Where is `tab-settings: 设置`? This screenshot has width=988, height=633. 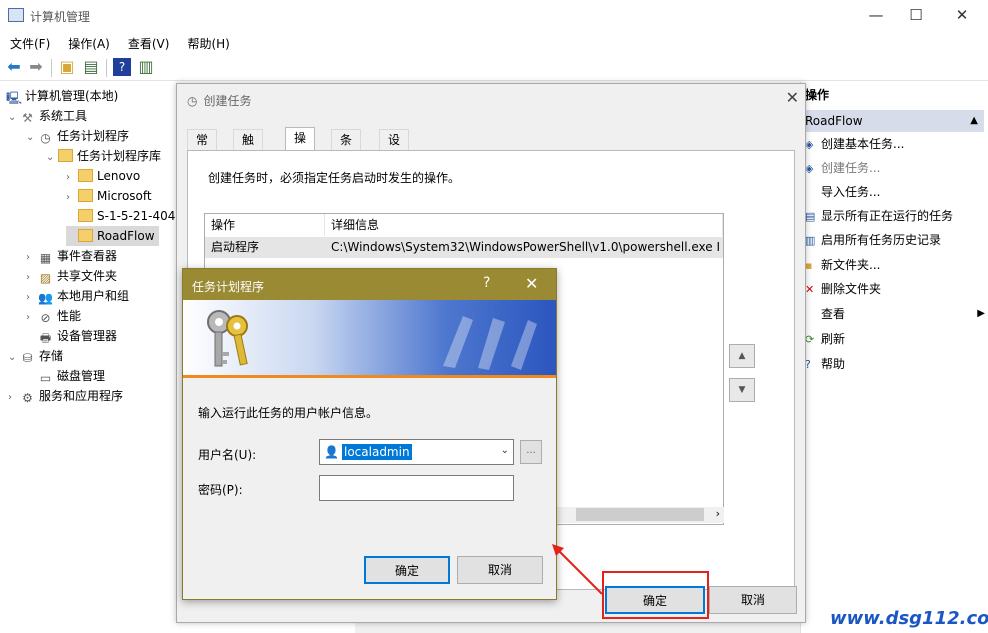 tab-settings: 设置 is located at coordinates (394, 148).